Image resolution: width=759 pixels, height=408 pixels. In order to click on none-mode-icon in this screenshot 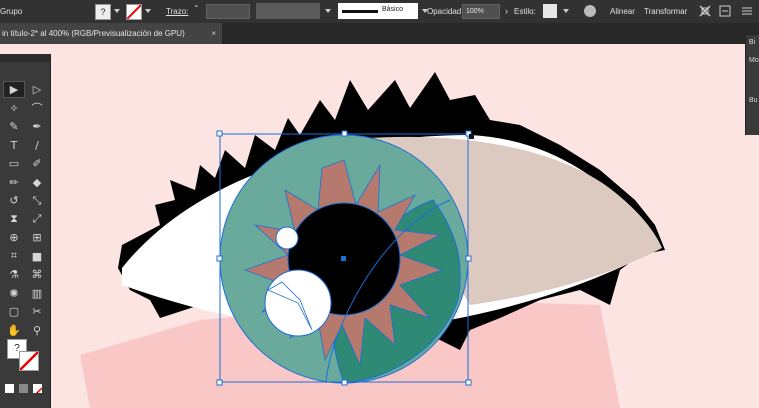, I will do `click(37, 388)`.